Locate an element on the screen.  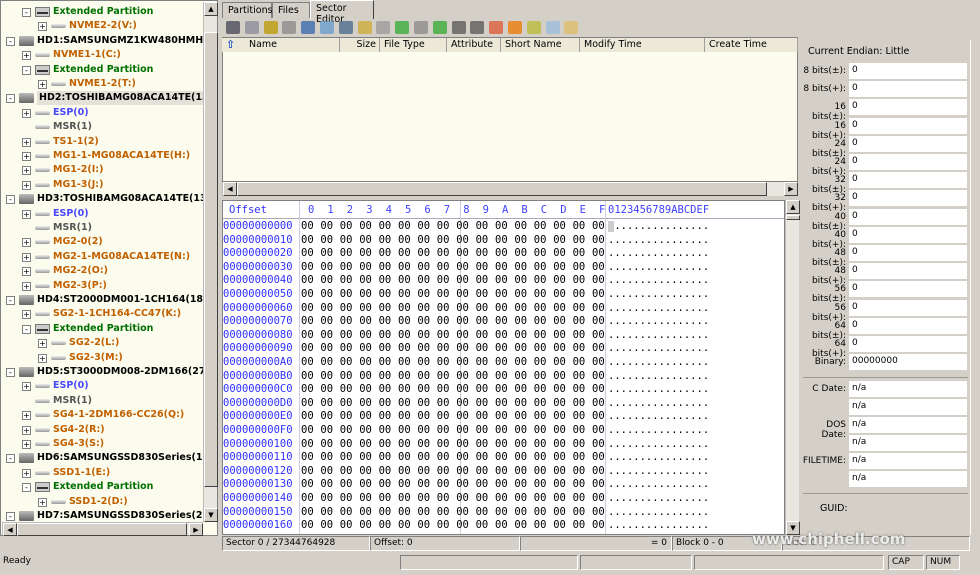
tree-item: + TS1-1(2) is located at coordinates (102, 142).